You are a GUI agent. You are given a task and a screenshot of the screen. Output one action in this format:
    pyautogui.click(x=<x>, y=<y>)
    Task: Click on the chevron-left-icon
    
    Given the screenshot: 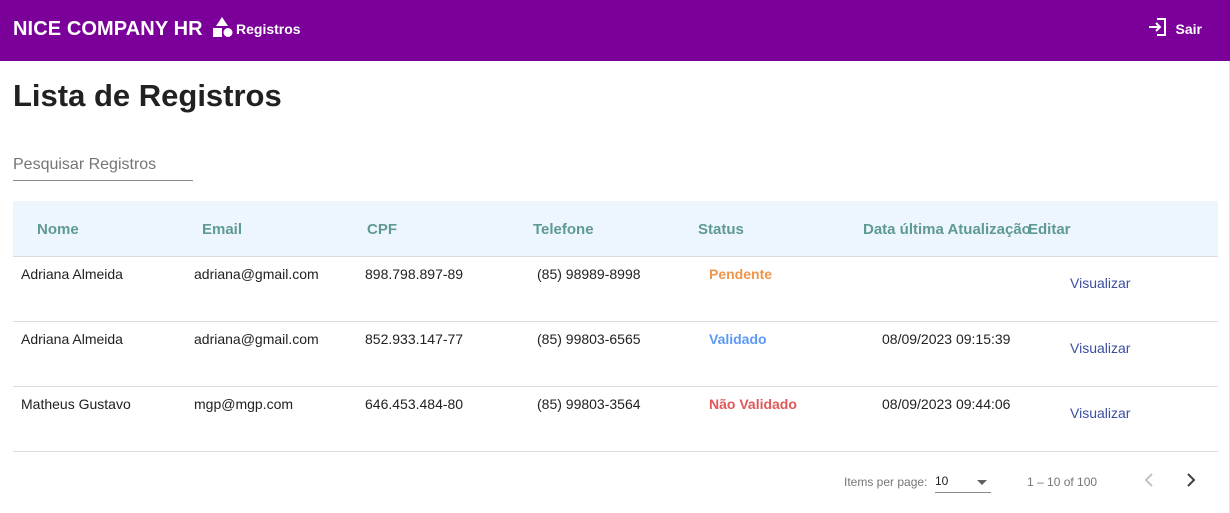 What is the action you would take?
    pyautogui.click(x=1150, y=482)
    